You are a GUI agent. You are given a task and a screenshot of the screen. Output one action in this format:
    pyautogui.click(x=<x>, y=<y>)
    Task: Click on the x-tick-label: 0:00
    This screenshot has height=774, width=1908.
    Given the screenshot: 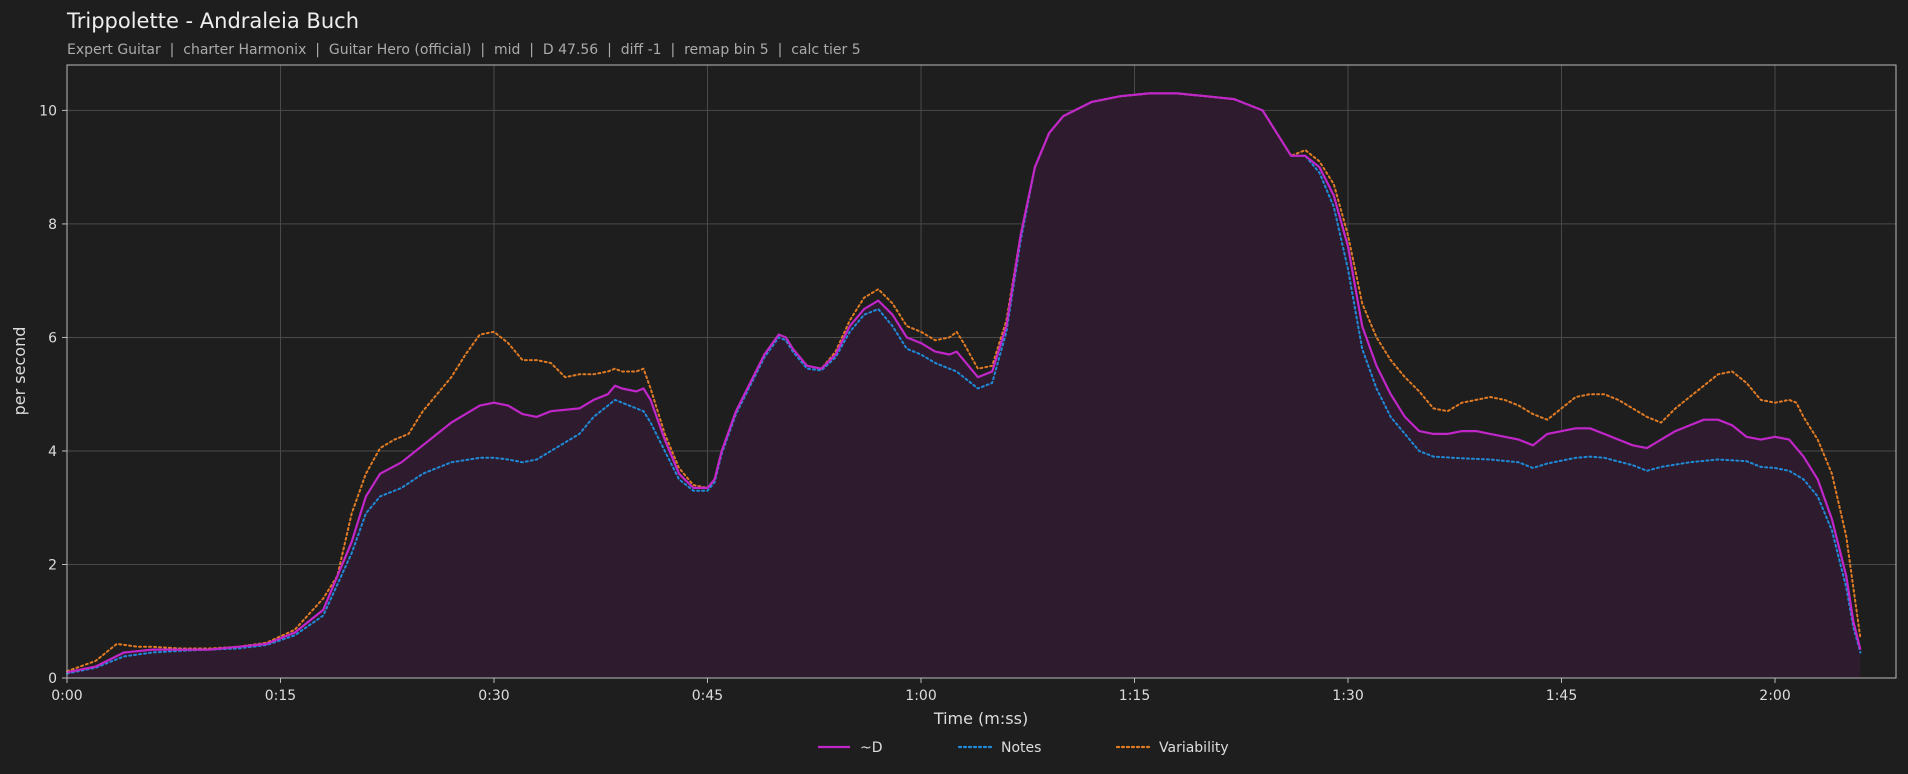 What is the action you would take?
    pyautogui.click(x=66, y=696)
    